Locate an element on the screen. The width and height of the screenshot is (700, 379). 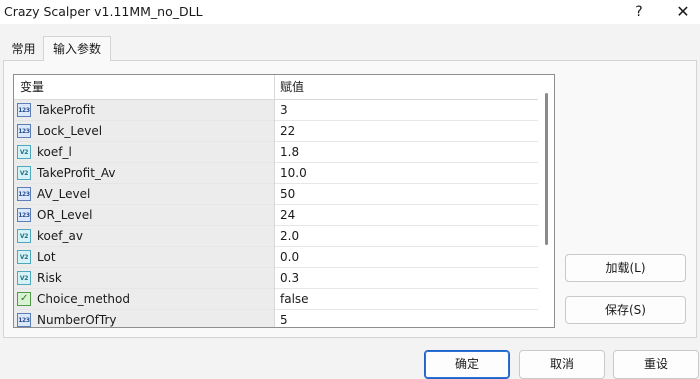
tab-inputs: 输入参数 is located at coordinates (77, 48).